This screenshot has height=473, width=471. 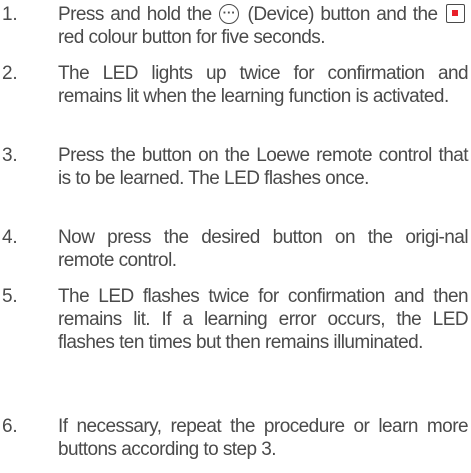 I want to click on step-text-part: (Device) button and the, so click(x=342, y=14).